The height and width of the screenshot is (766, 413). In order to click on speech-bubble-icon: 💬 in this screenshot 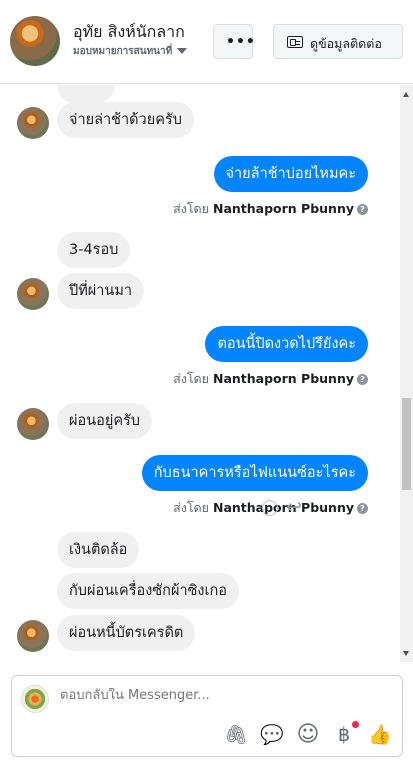, I will do `click(272, 735)`.